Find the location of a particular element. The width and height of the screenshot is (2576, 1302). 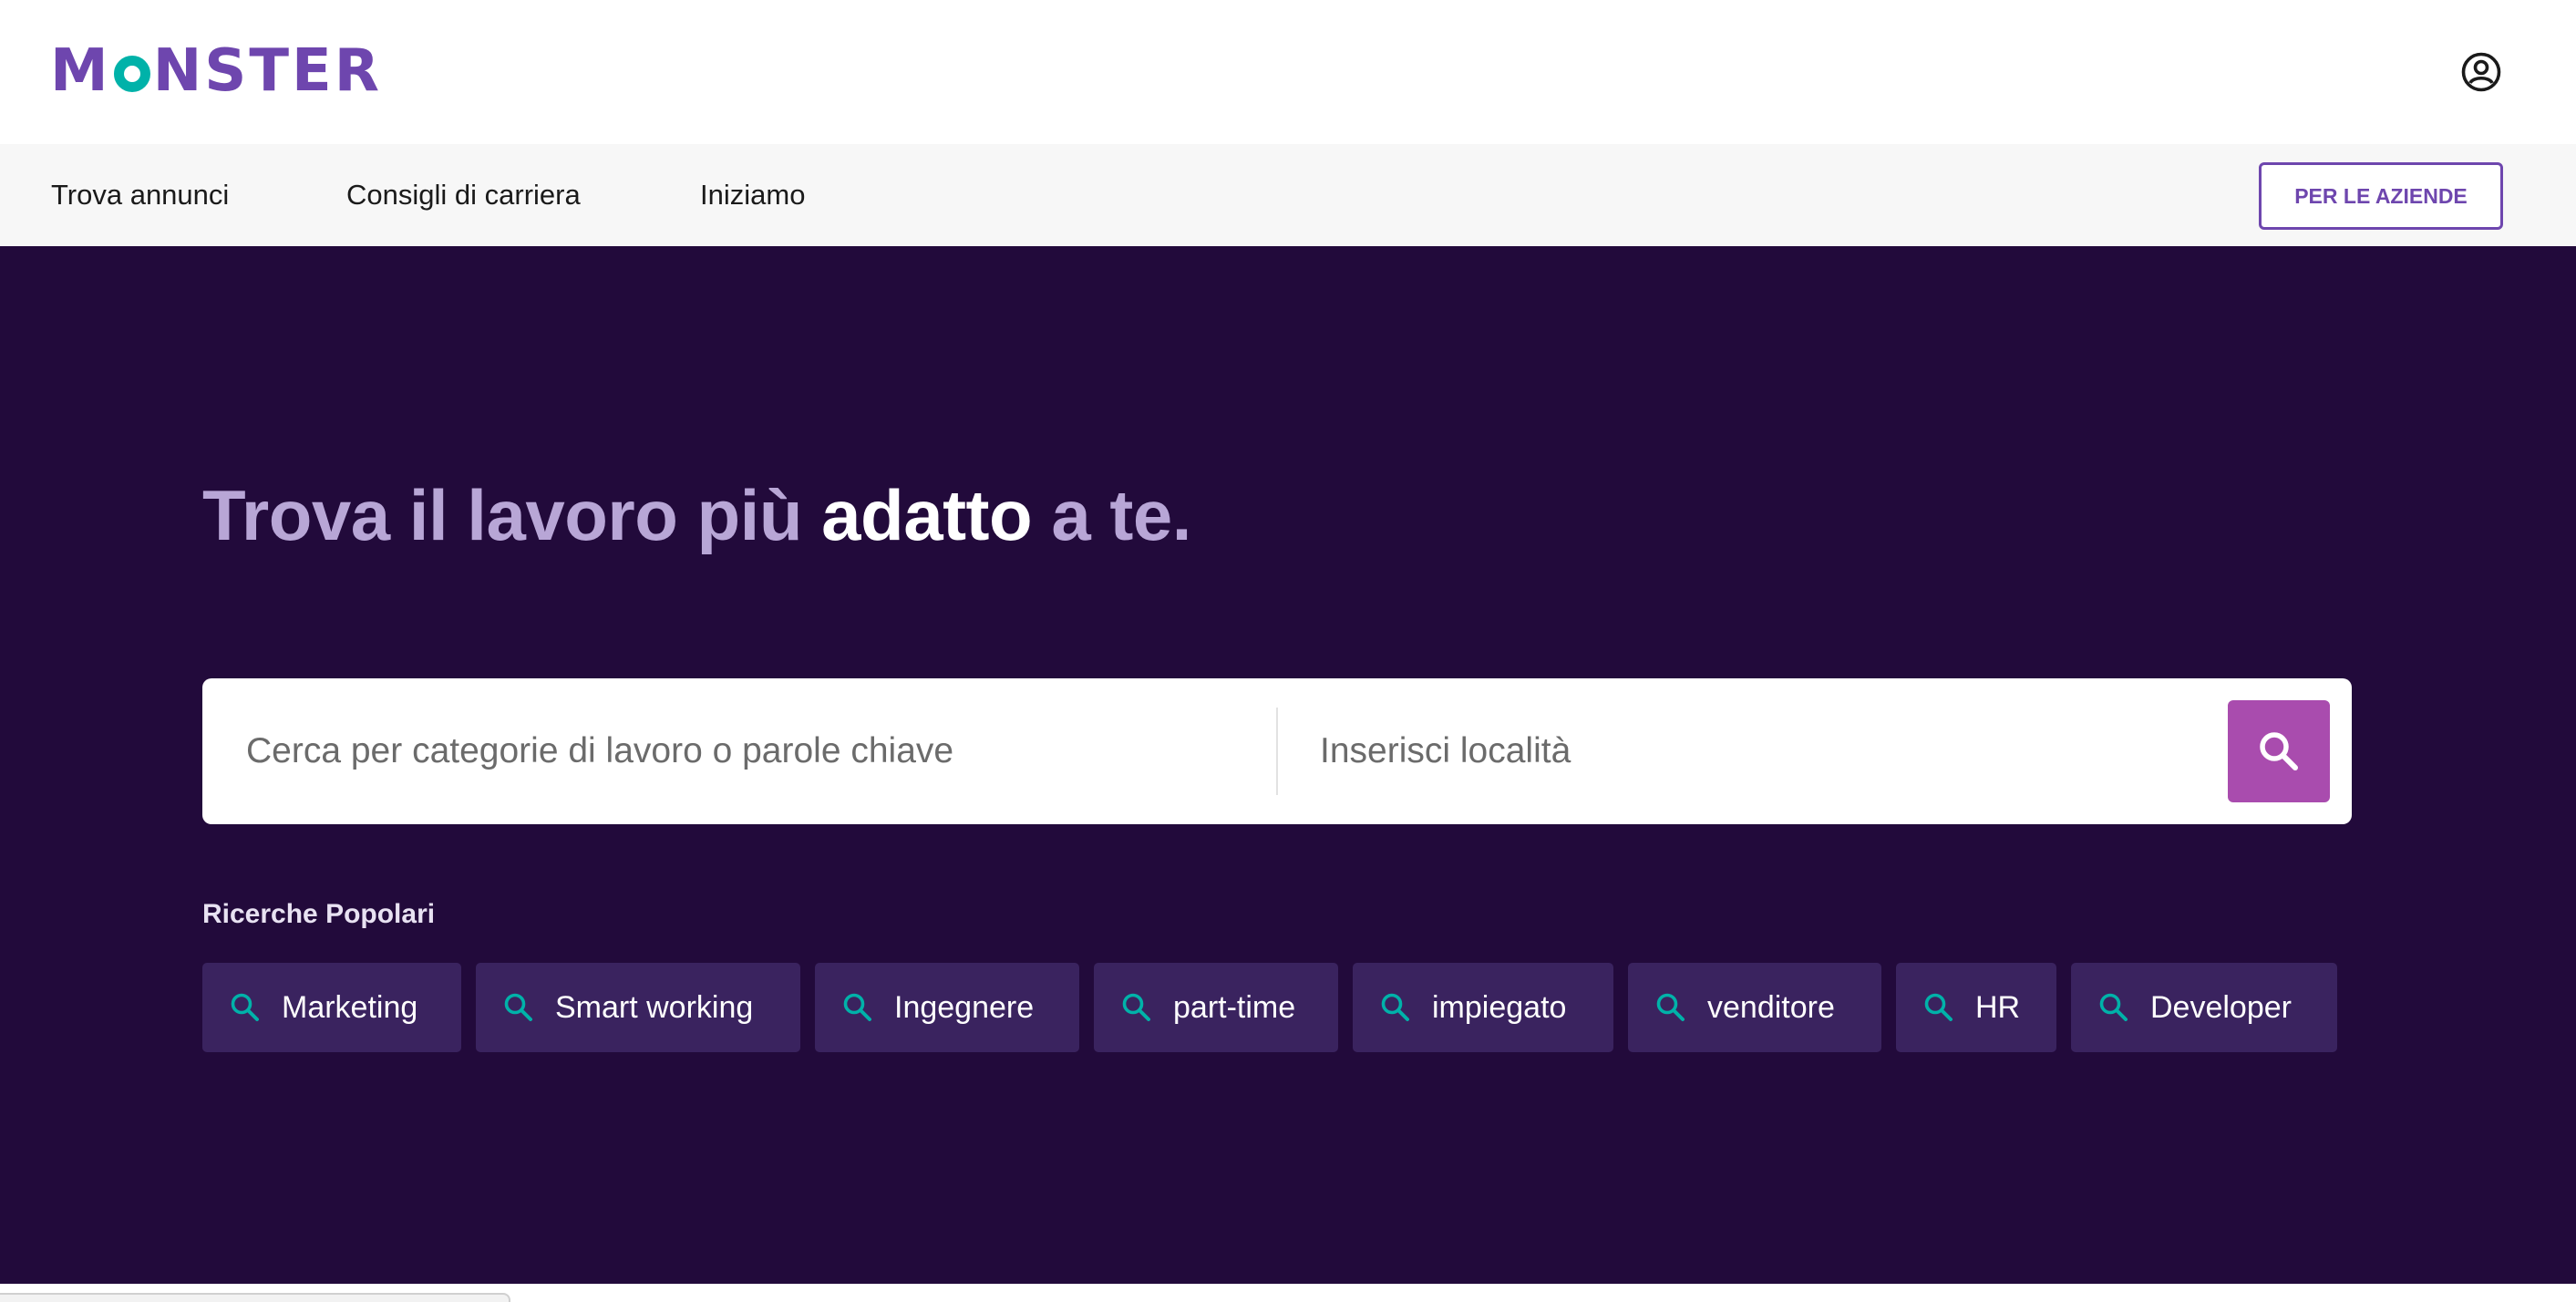

logo-letters-nster: NSTER is located at coordinates (267, 71).